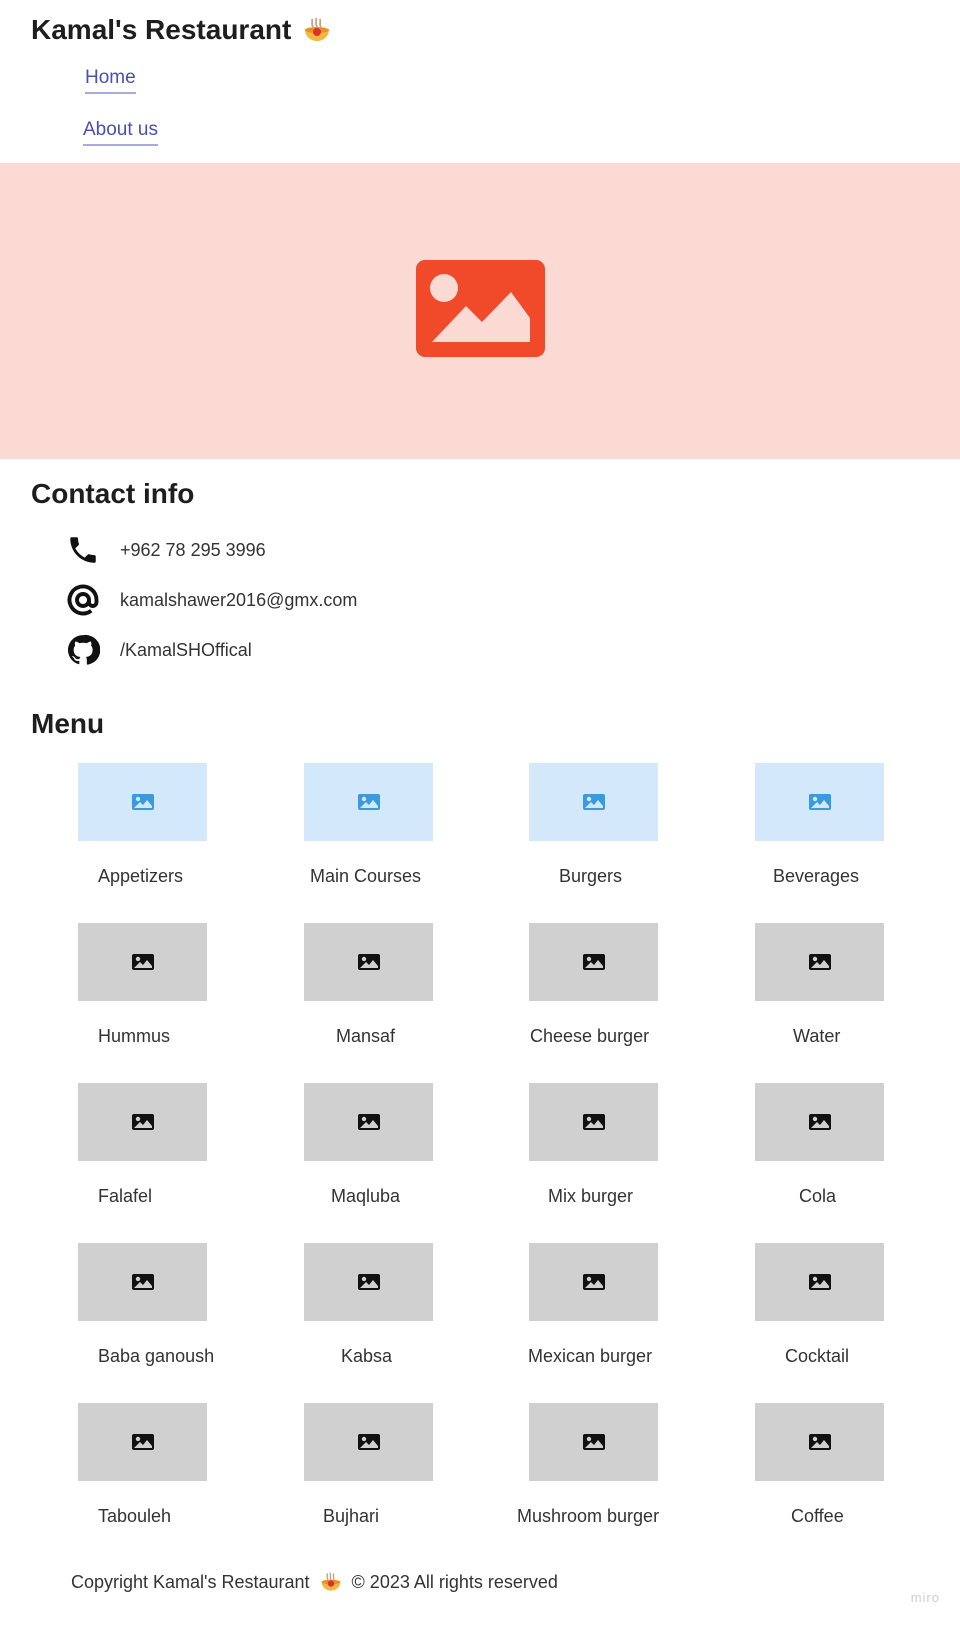  I want to click on menu-item: Hummus, so click(143, 984).